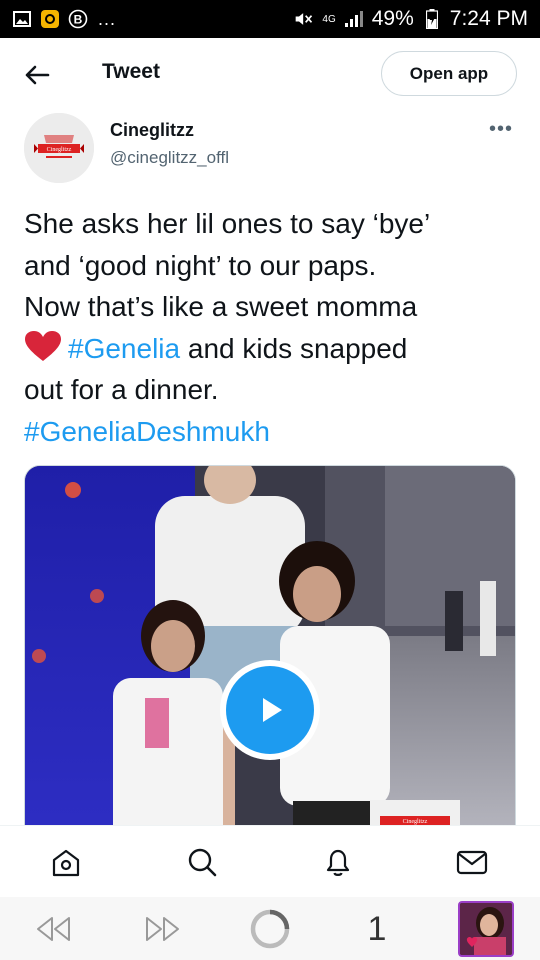  What do you see at coordinates (270, 19) in the screenshot?
I see `status-bar: B ... 4G 49% 7:24 PM` at bounding box center [270, 19].